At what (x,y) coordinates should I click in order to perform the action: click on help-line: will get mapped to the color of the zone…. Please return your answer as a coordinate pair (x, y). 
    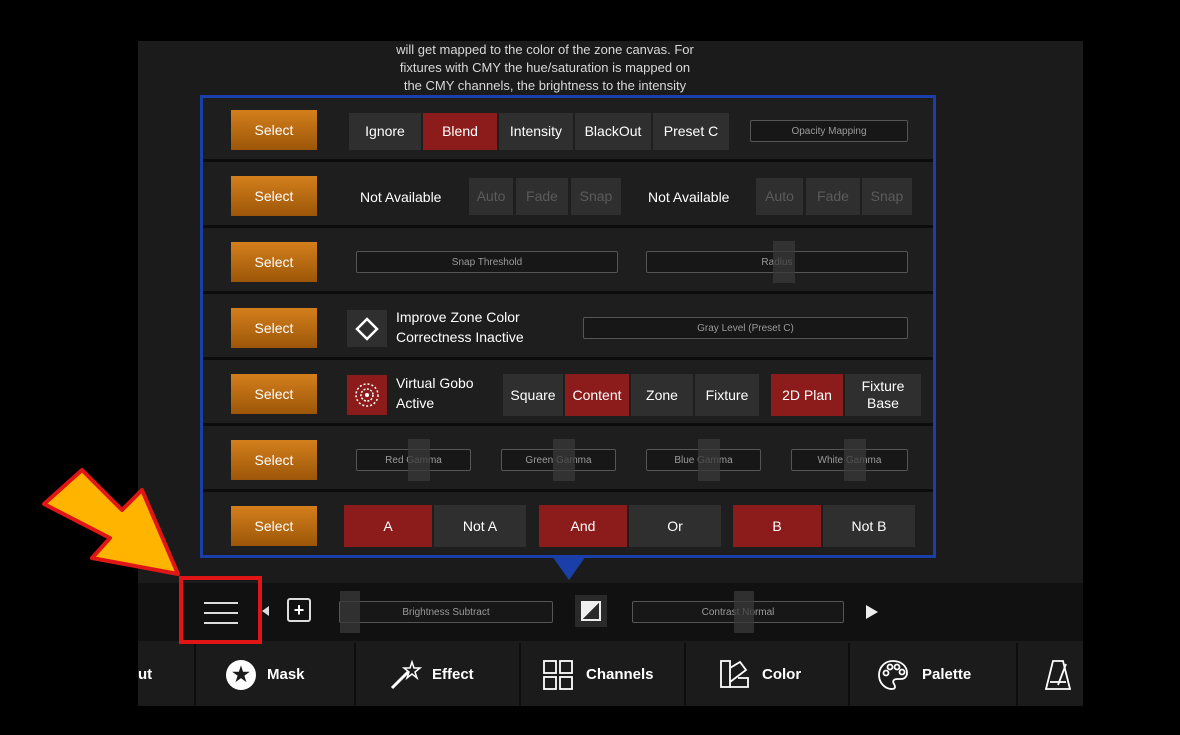
    Looking at the image, I should click on (545, 49).